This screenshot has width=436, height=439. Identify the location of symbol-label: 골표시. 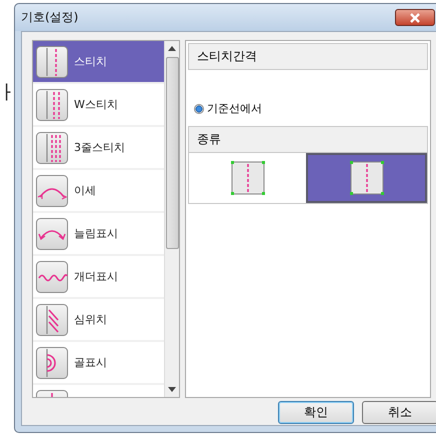
(90, 362).